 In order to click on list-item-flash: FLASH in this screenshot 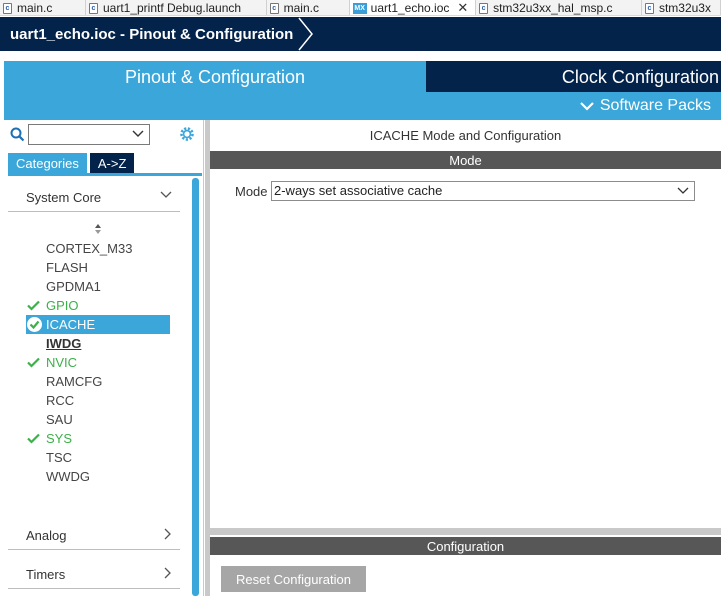, I will do `click(94, 267)`.